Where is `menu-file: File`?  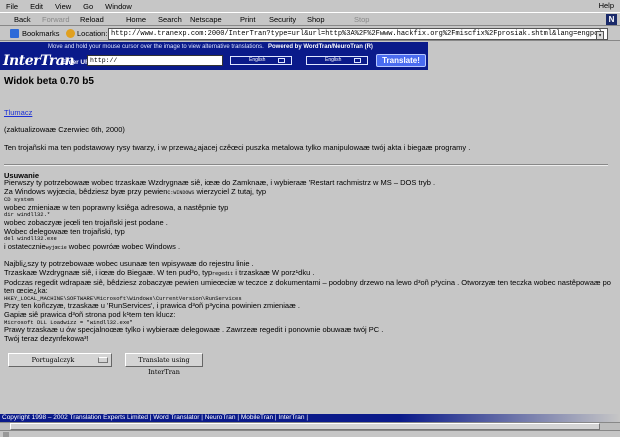 menu-file: File is located at coordinates (12, 6).